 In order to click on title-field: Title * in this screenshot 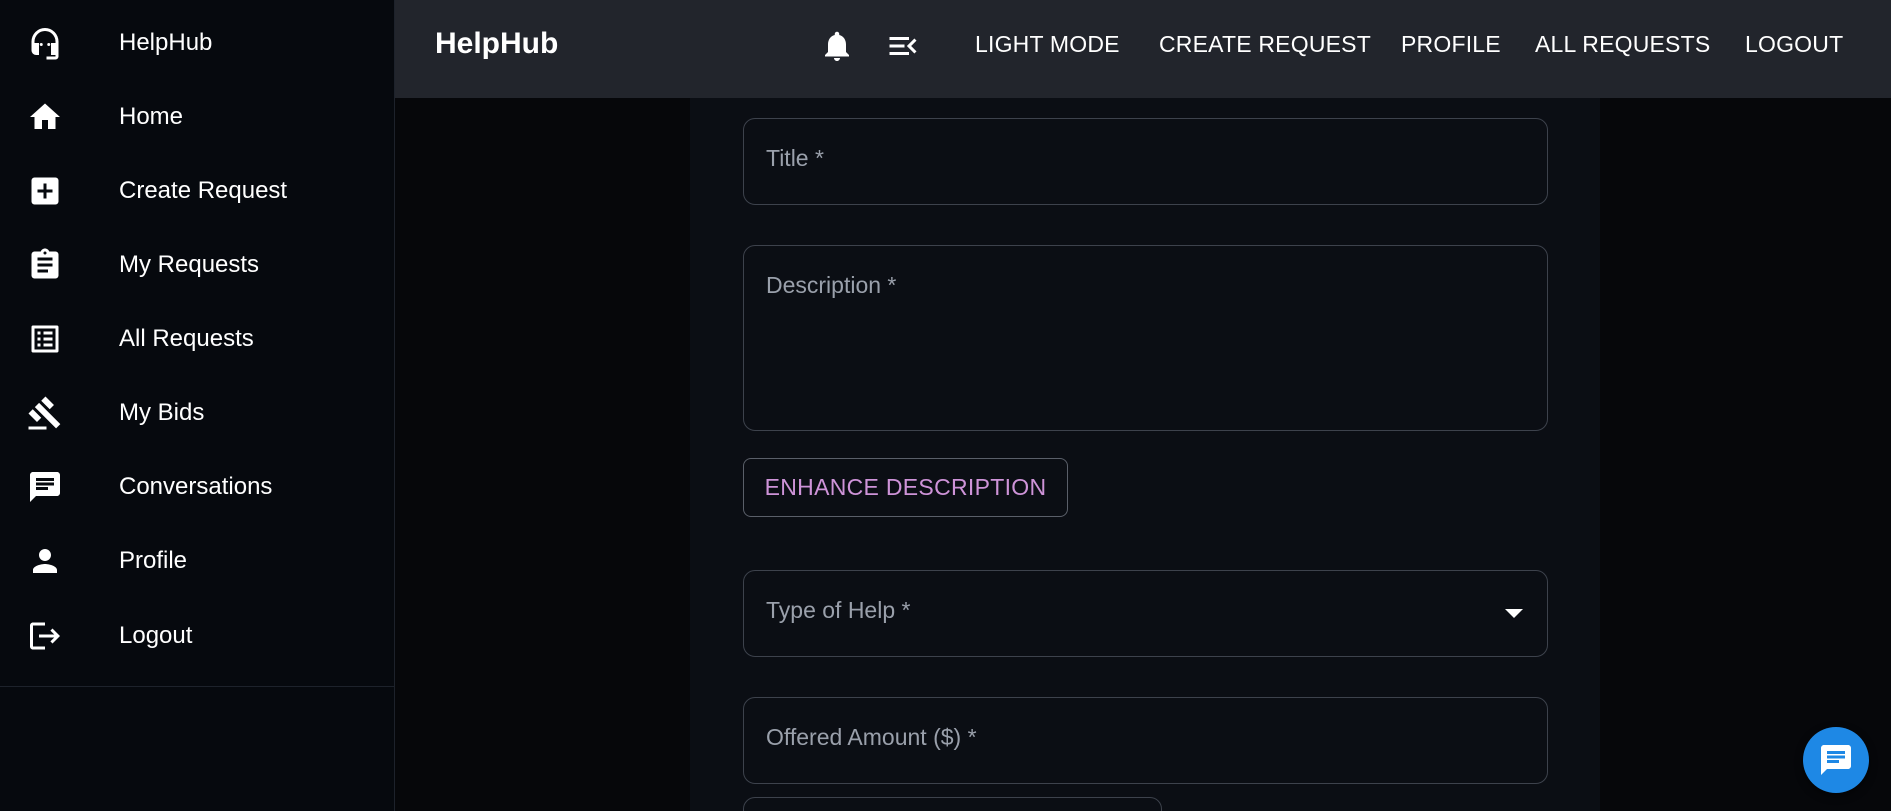, I will do `click(1145, 161)`.